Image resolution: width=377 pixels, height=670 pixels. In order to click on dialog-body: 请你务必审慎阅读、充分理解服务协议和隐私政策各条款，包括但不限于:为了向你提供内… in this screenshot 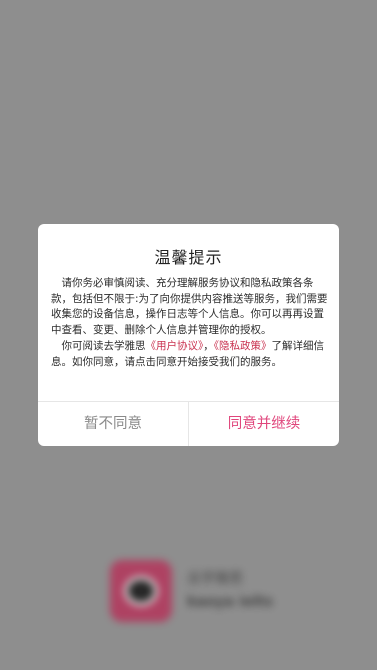, I will do `click(189, 323)`.